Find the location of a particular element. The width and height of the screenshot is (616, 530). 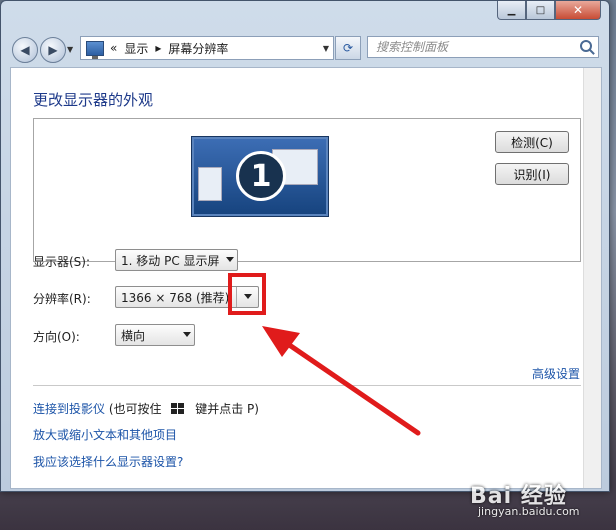

forward-button: ▶ is located at coordinates (53, 50).